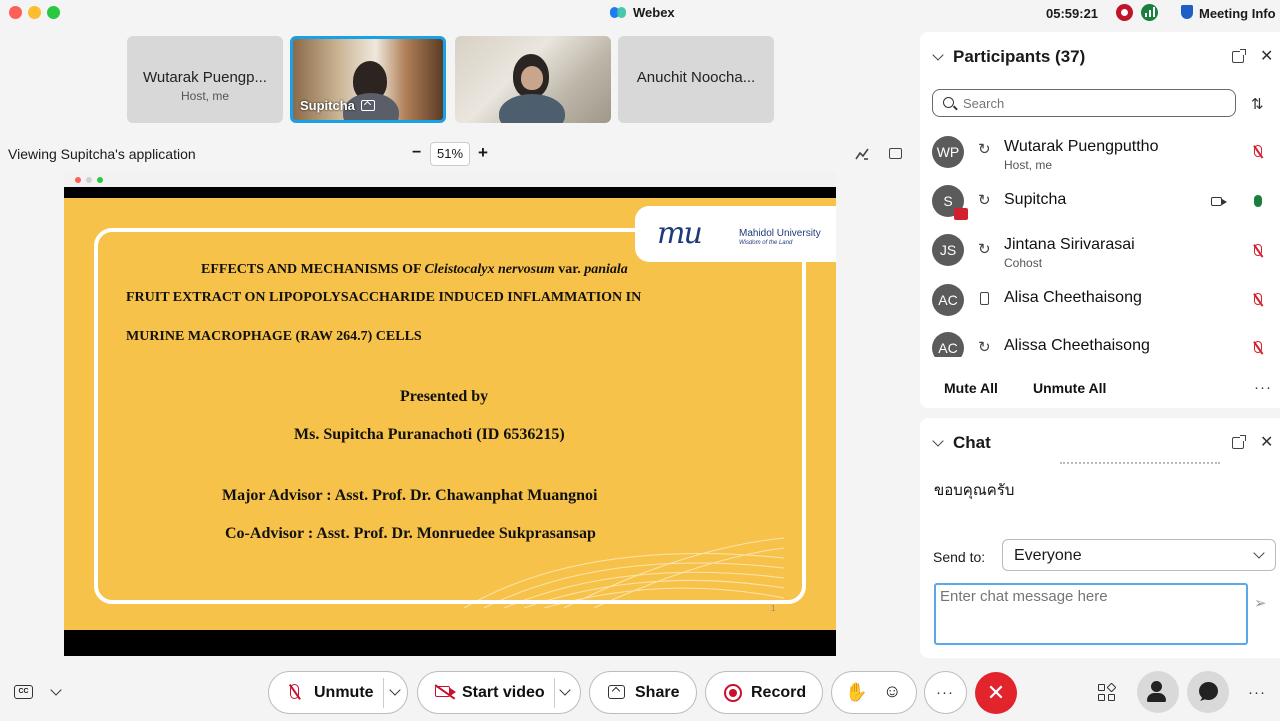 The width and height of the screenshot is (1280, 721). I want to click on popout-share-icon, so click(895, 153).